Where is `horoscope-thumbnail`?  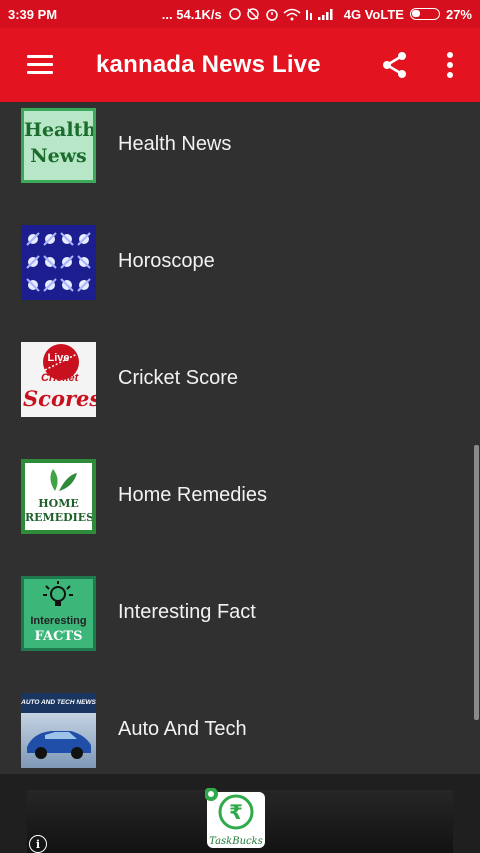
horoscope-thumbnail is located at coordinates (58, 262).